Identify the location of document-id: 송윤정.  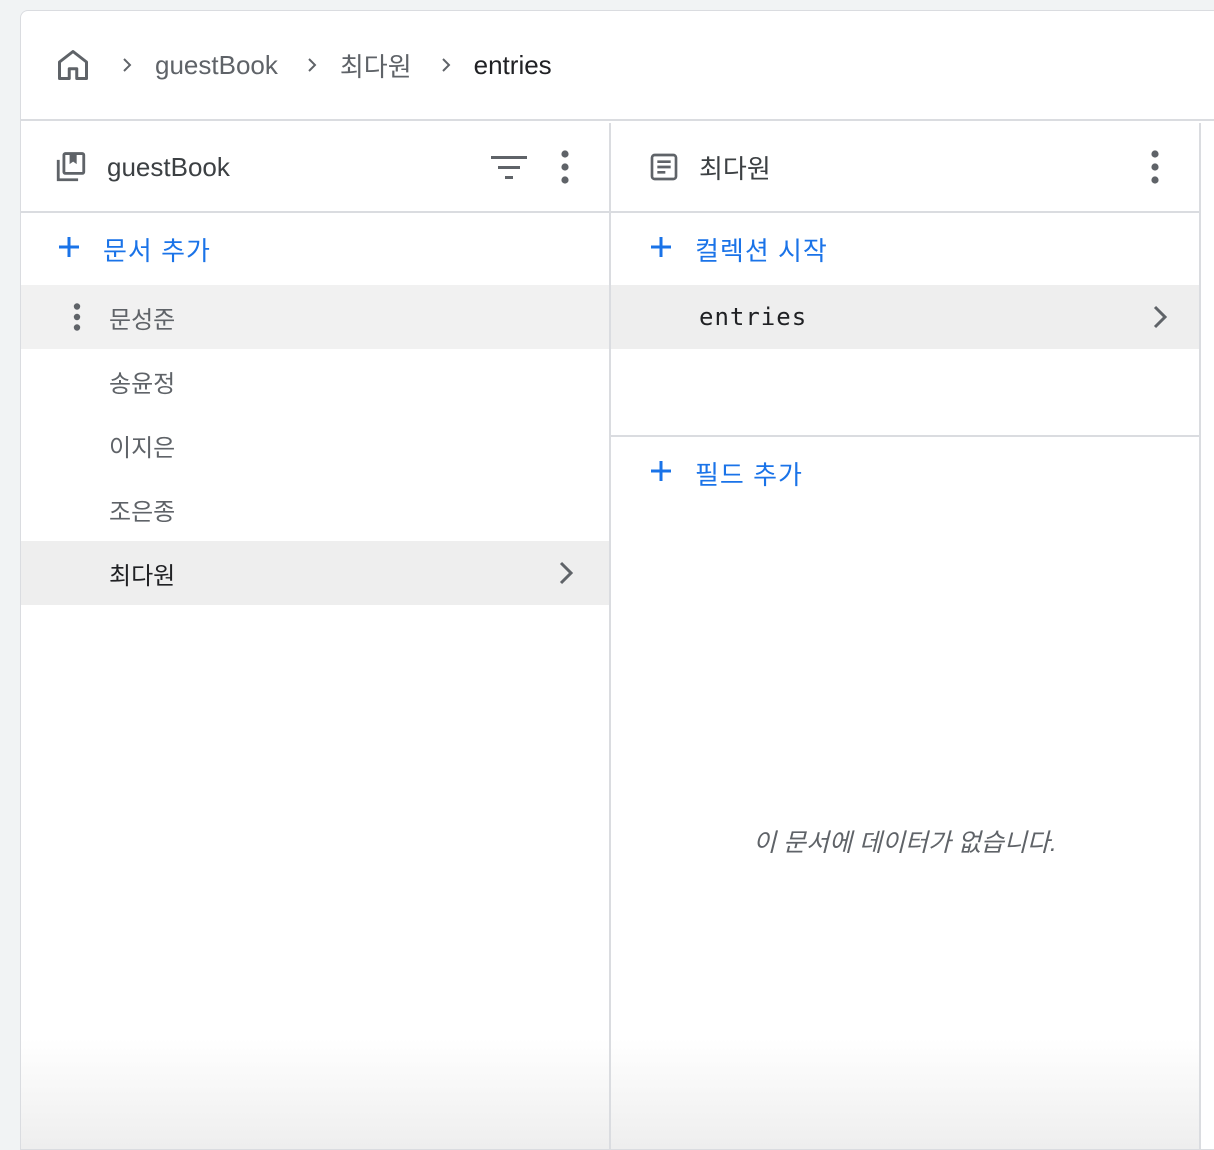
(142, 384).